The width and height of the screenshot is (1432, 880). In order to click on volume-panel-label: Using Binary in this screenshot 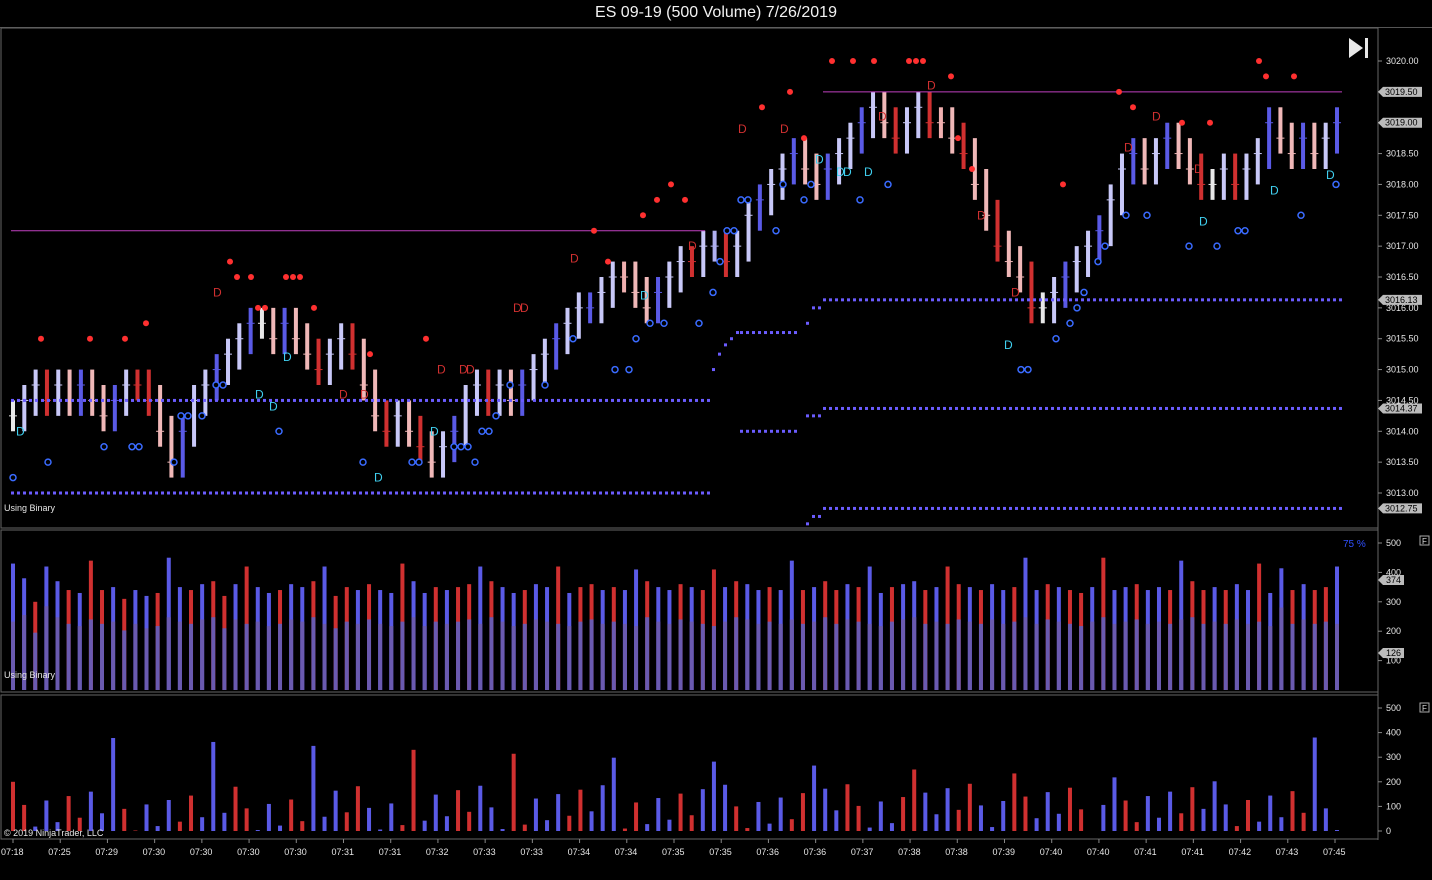, I will do `click(30, 675)`.